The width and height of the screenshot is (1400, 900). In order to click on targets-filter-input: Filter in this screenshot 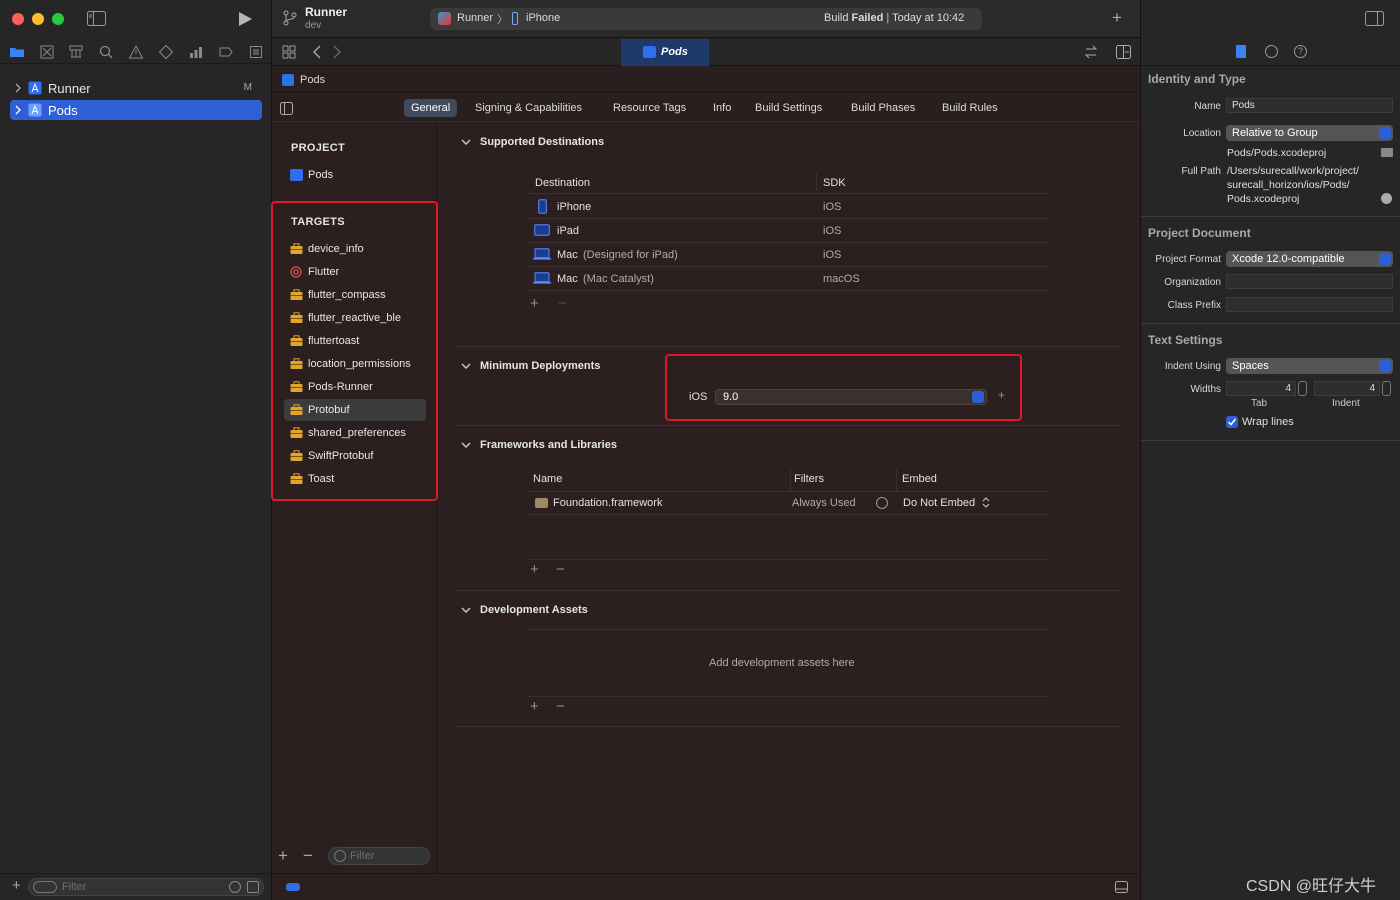, I will do `click(379, 856)`.